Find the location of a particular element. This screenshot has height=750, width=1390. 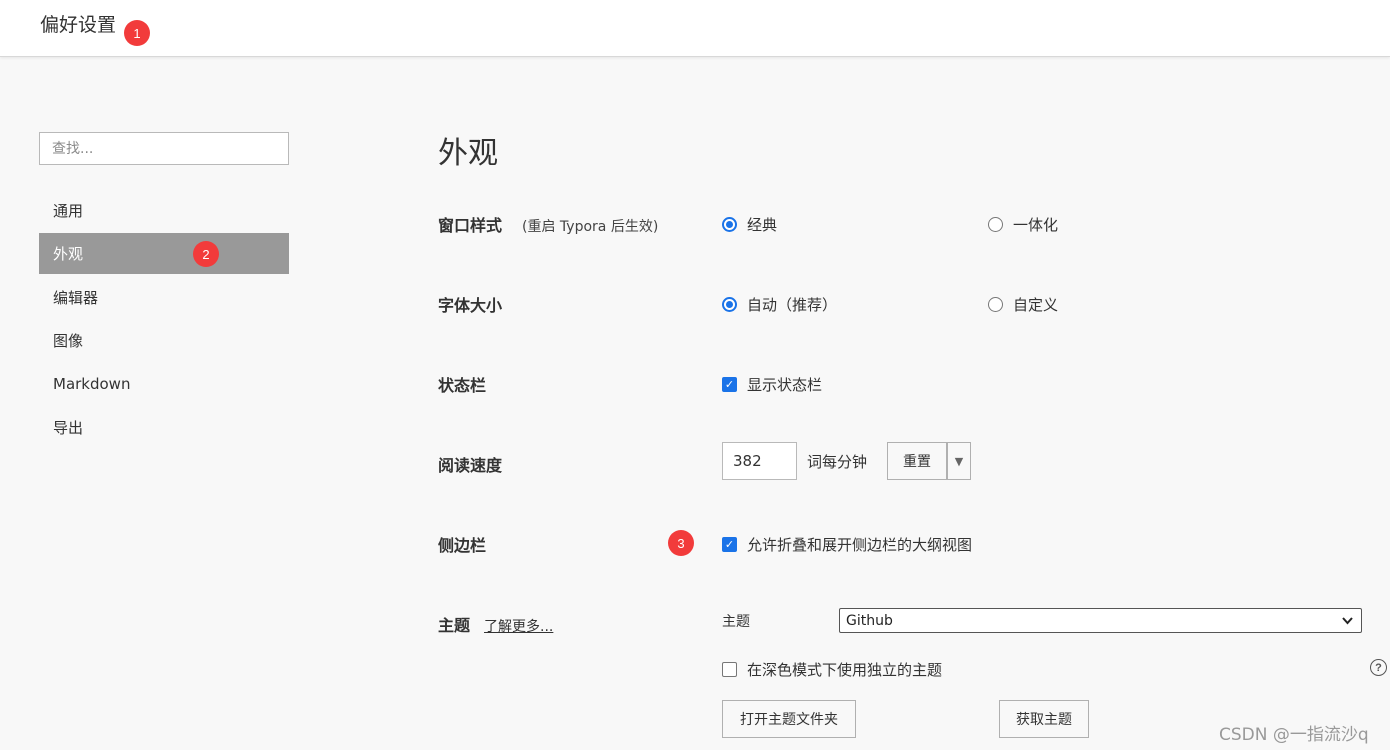

help-icon: ? is located at coordinates (1378, 667).